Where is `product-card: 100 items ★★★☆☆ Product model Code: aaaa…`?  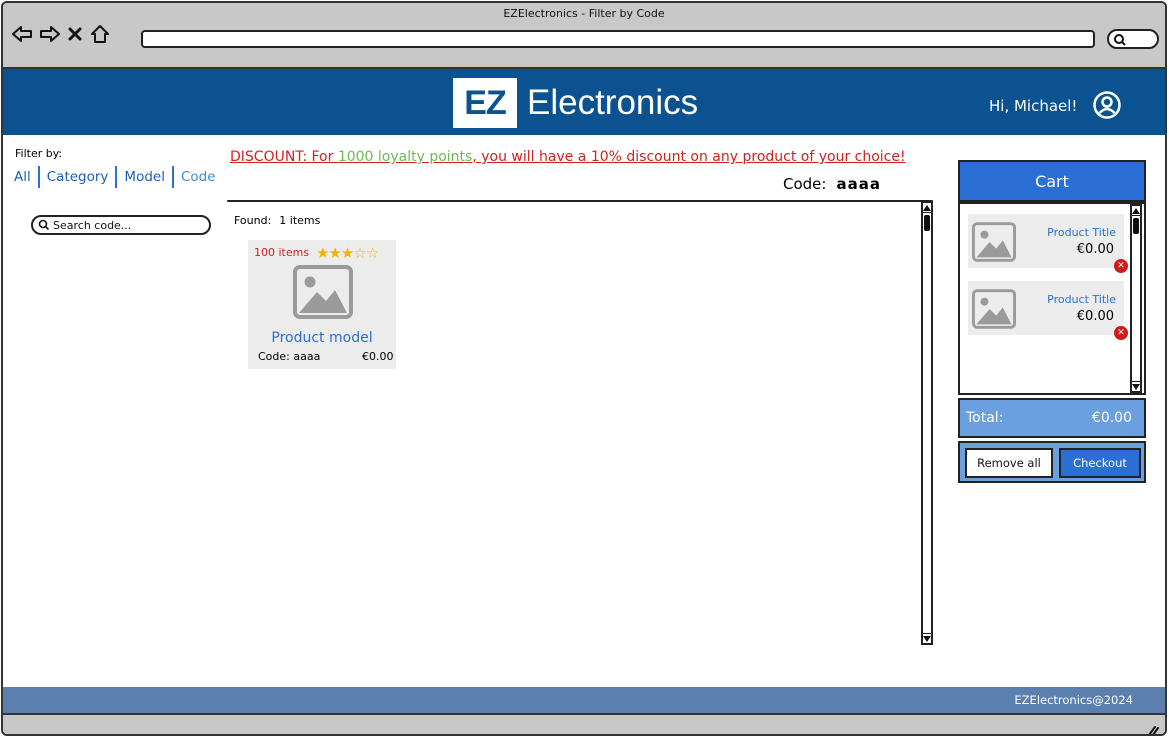 product-card: 100 items ★★★☆☆ Product model Code: aaaa… is located at coordinates (322, 304).